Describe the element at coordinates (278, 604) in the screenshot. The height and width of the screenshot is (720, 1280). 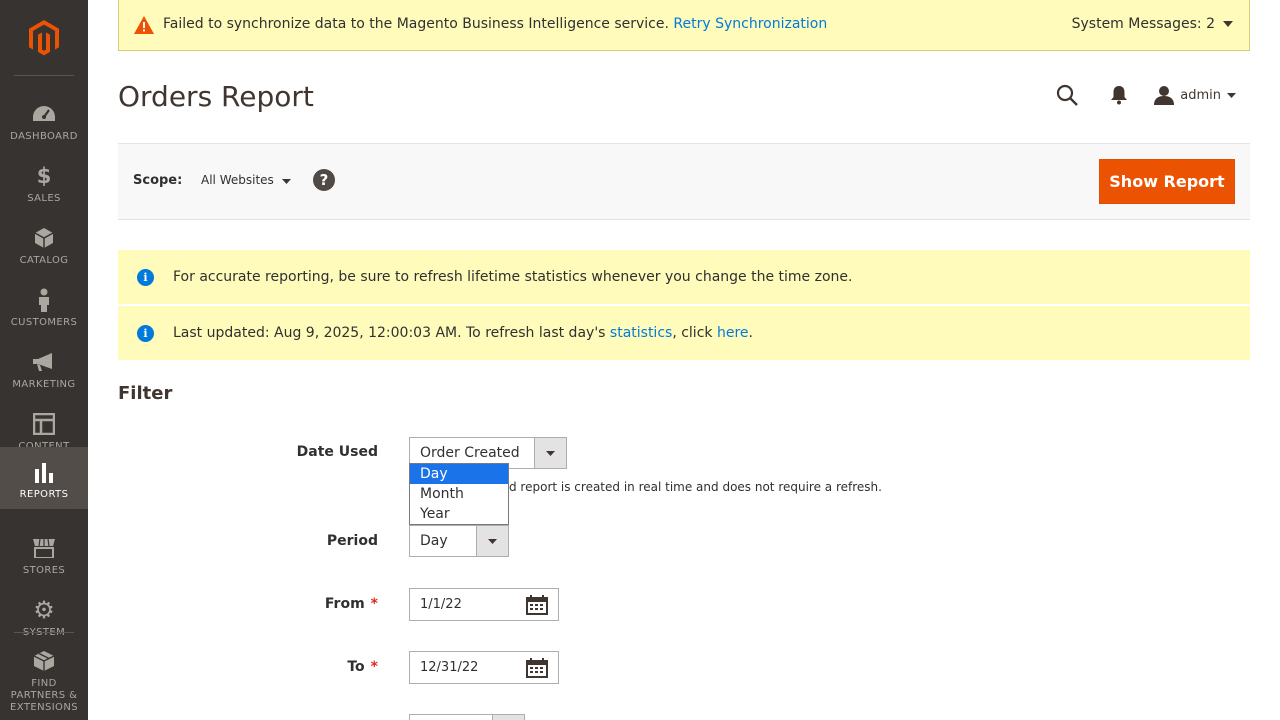
I see `from-label: From *` at that location.